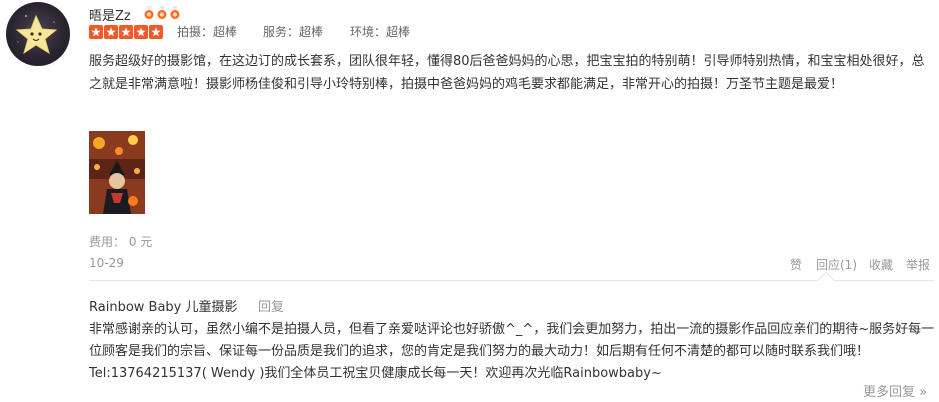 The image size is (939, 402). What do you see at coordinates (163, 305) in the screenshot?
I see `merchant-name: Rainbow Baby 儿童摄影` at bounding box center [163, 305].